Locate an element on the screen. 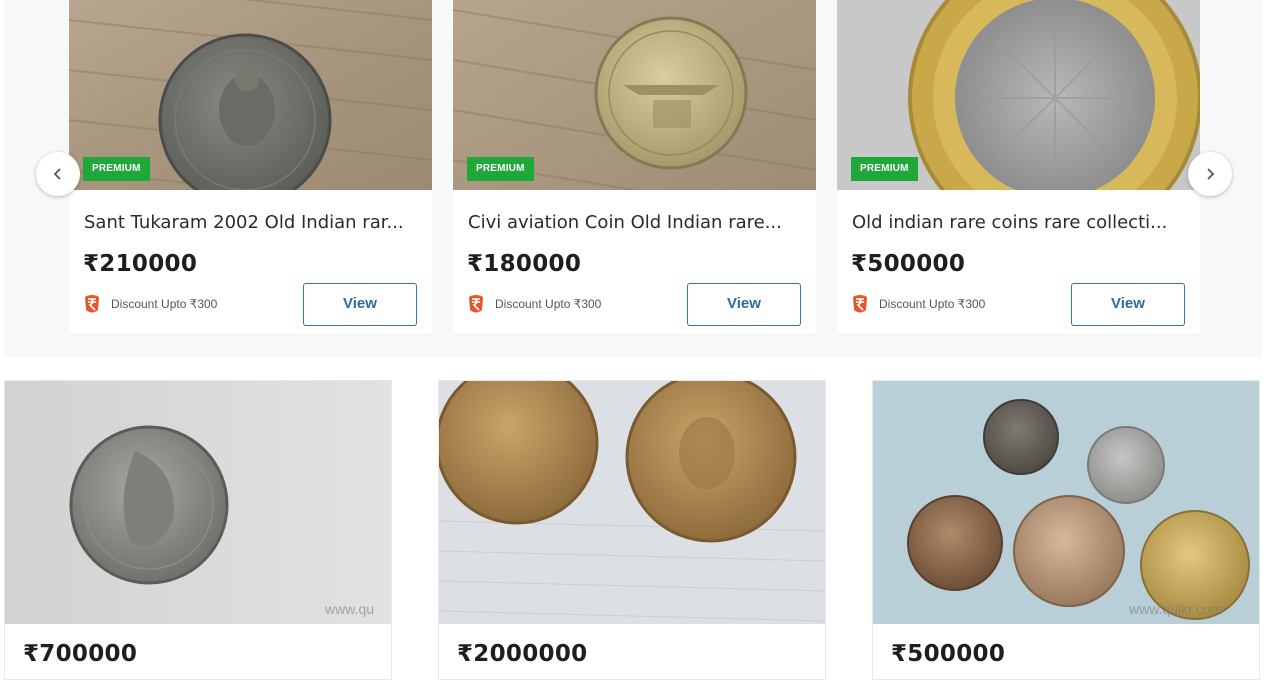  listing-card: www.qu ₹700000 is located at coordinates (198, 530).